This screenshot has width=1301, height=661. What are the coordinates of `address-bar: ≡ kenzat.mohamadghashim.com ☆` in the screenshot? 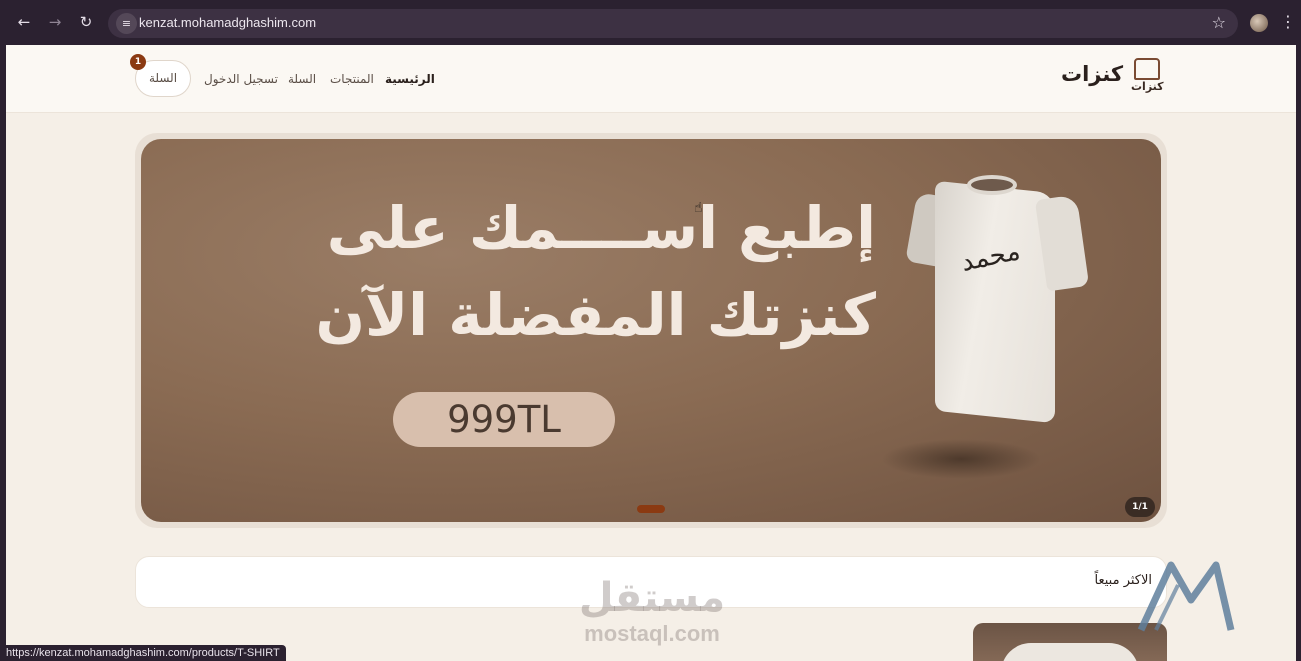 It's located at (673, 23).